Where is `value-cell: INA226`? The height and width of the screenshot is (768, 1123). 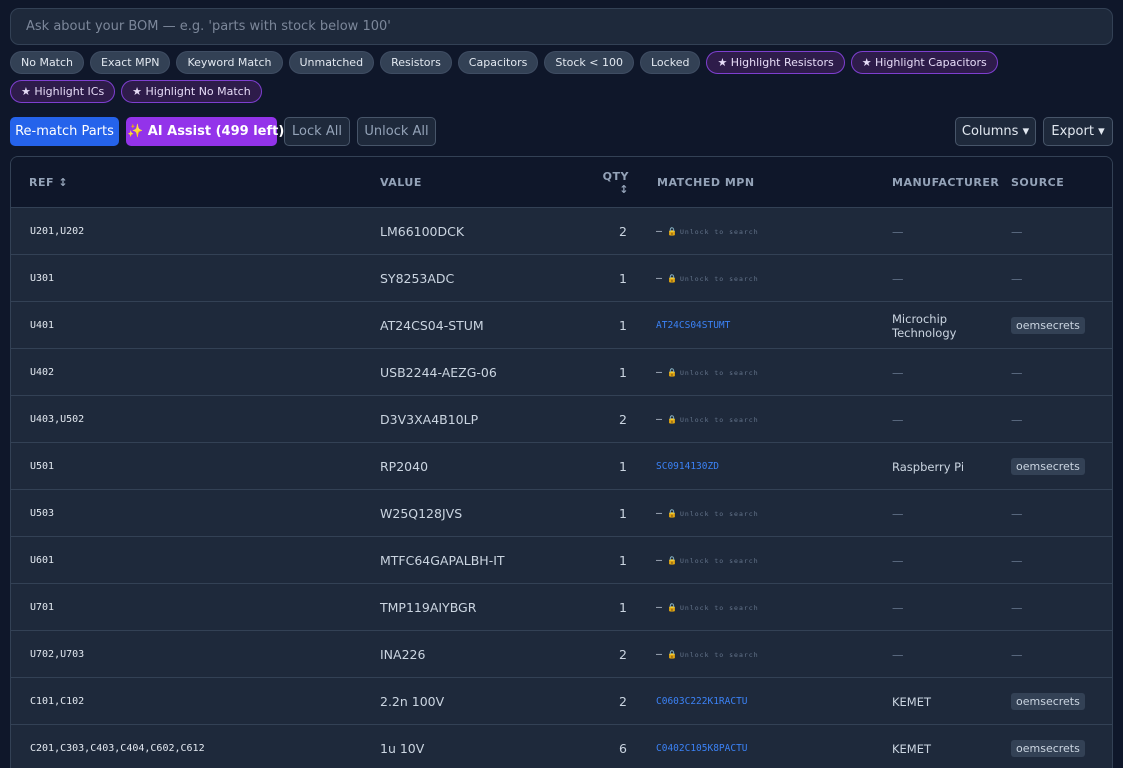
value-cell: INA226 is located at coordinates (403, 654).